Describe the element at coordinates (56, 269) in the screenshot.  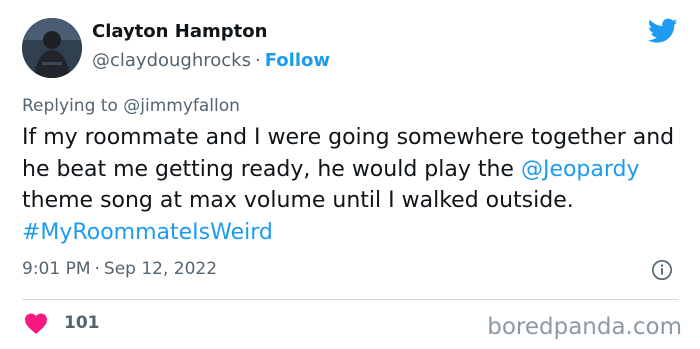
I see `tweet-time: 9:01 PM` at that location.